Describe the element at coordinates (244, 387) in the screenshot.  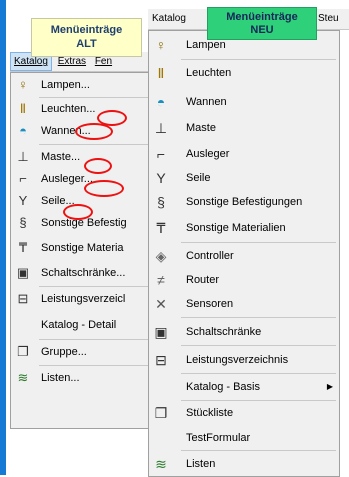
I see `new-menu-item-katalog-basis: Katalog - Basis ▶` at that location.